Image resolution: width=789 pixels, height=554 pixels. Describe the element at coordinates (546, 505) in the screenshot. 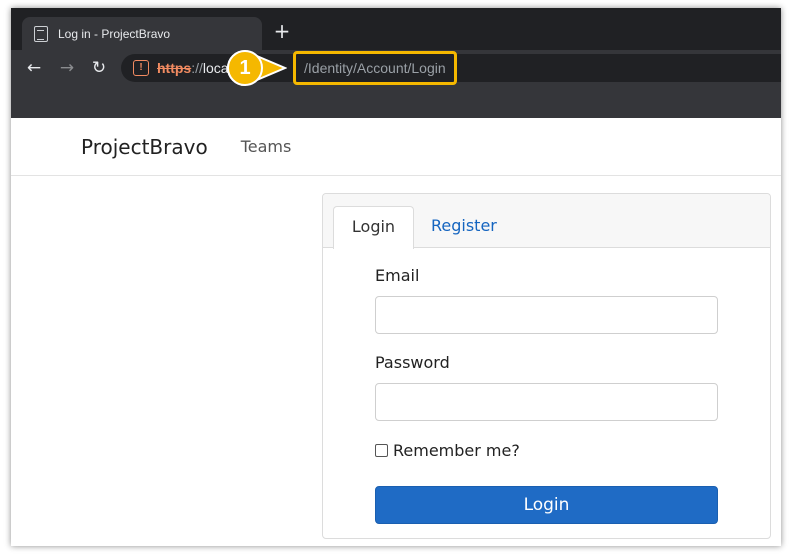

I see `login-button: Login` at that location.